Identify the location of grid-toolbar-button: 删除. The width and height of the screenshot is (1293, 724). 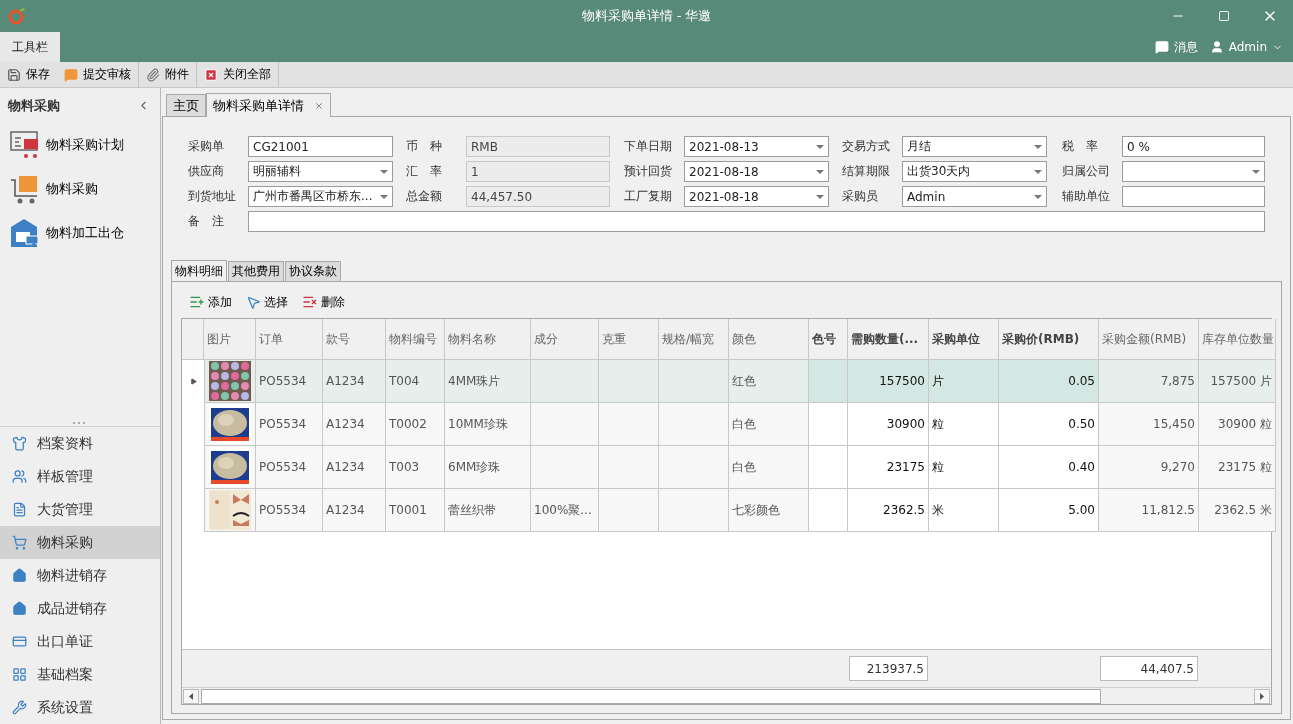
(323, 302).